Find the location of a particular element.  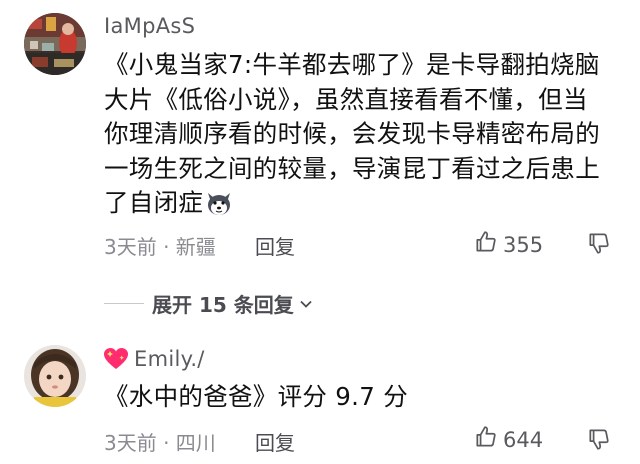

comment-meta: 3天前 · 新疆 is located at coordinates (160, 247).